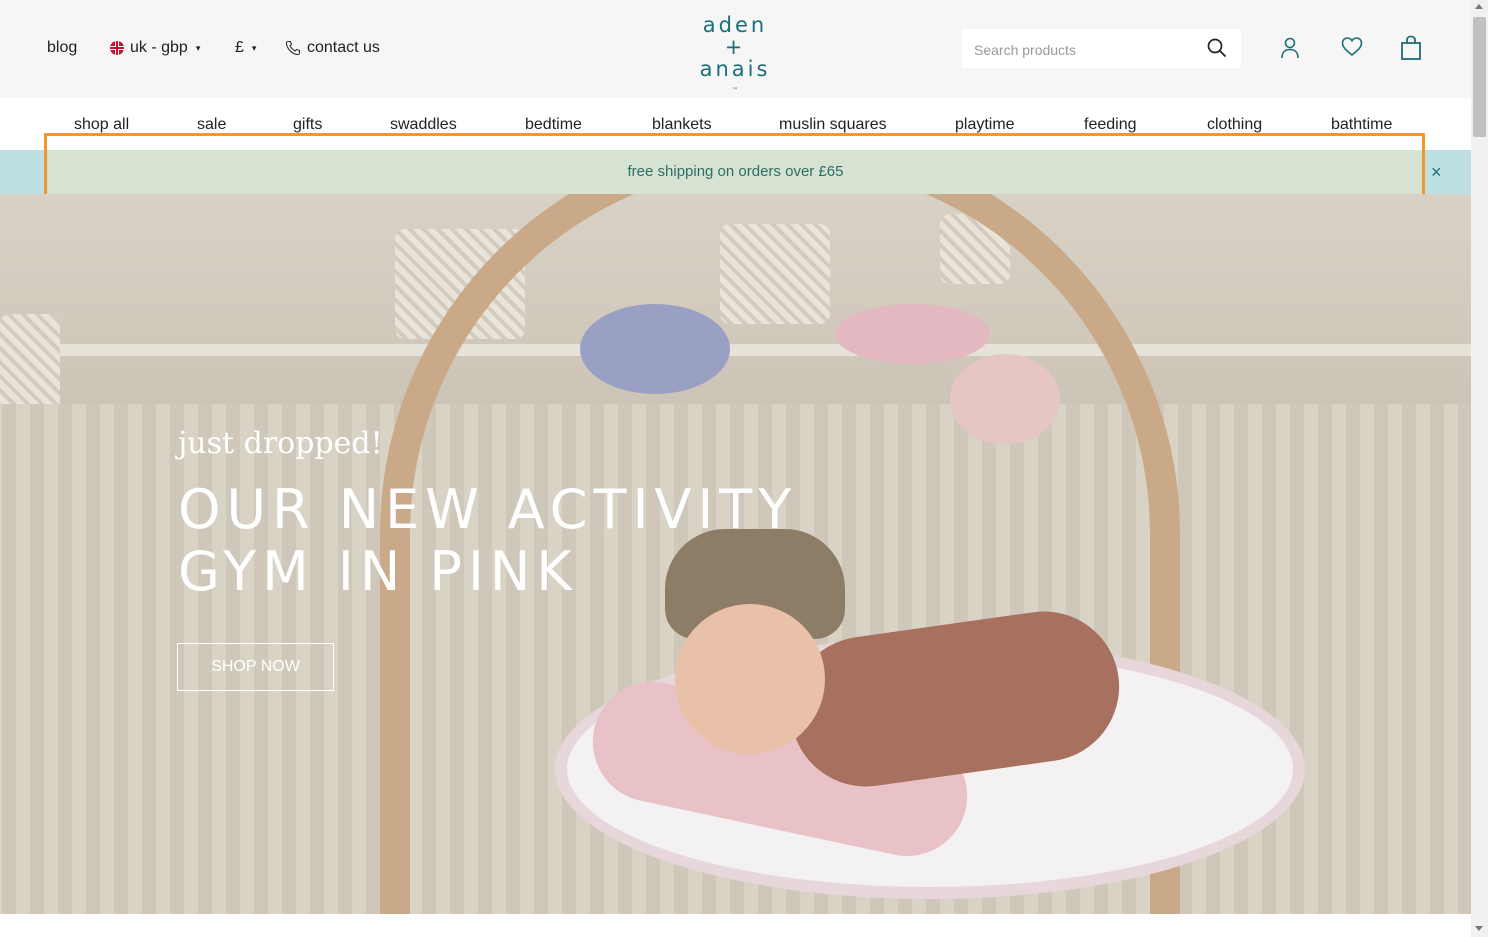 The image size is (1488, 937). What do you see at coordinates (423, 125) in the screenshot?
I see `nav-item-swaddles: swaddles` at bounding box center [423, 125].